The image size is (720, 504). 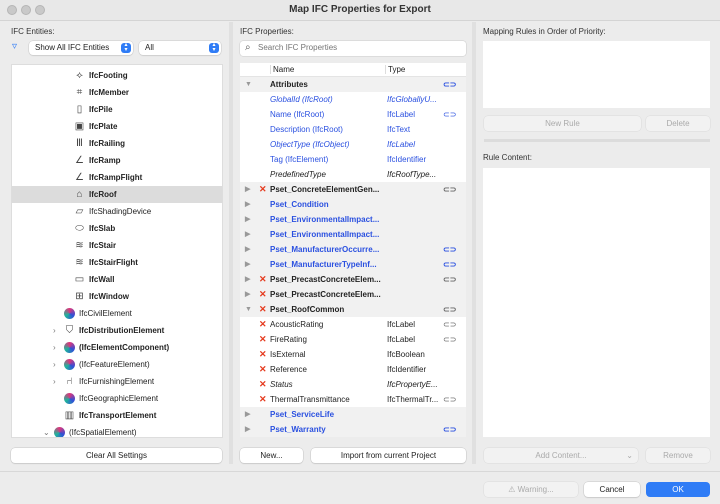 I want to click on chevron-down-icon: ⌄, so click(x=46, y=430).